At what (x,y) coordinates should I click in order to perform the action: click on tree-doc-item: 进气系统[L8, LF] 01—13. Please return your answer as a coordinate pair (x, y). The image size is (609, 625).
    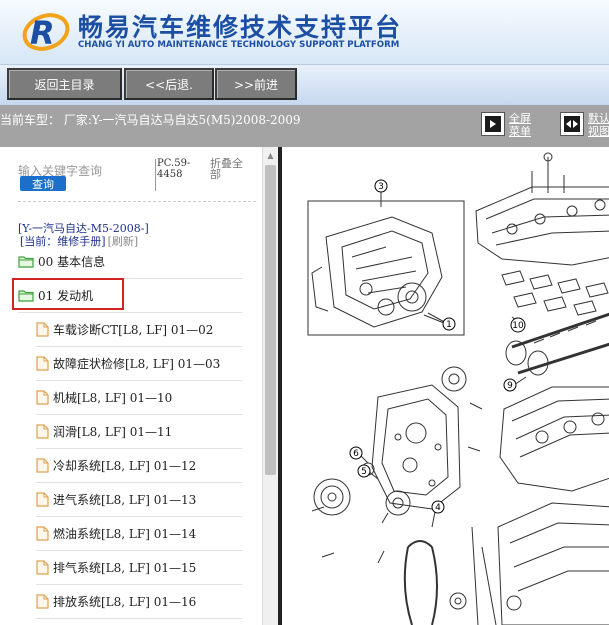
    Looking at the image, I should click on (139, 500).